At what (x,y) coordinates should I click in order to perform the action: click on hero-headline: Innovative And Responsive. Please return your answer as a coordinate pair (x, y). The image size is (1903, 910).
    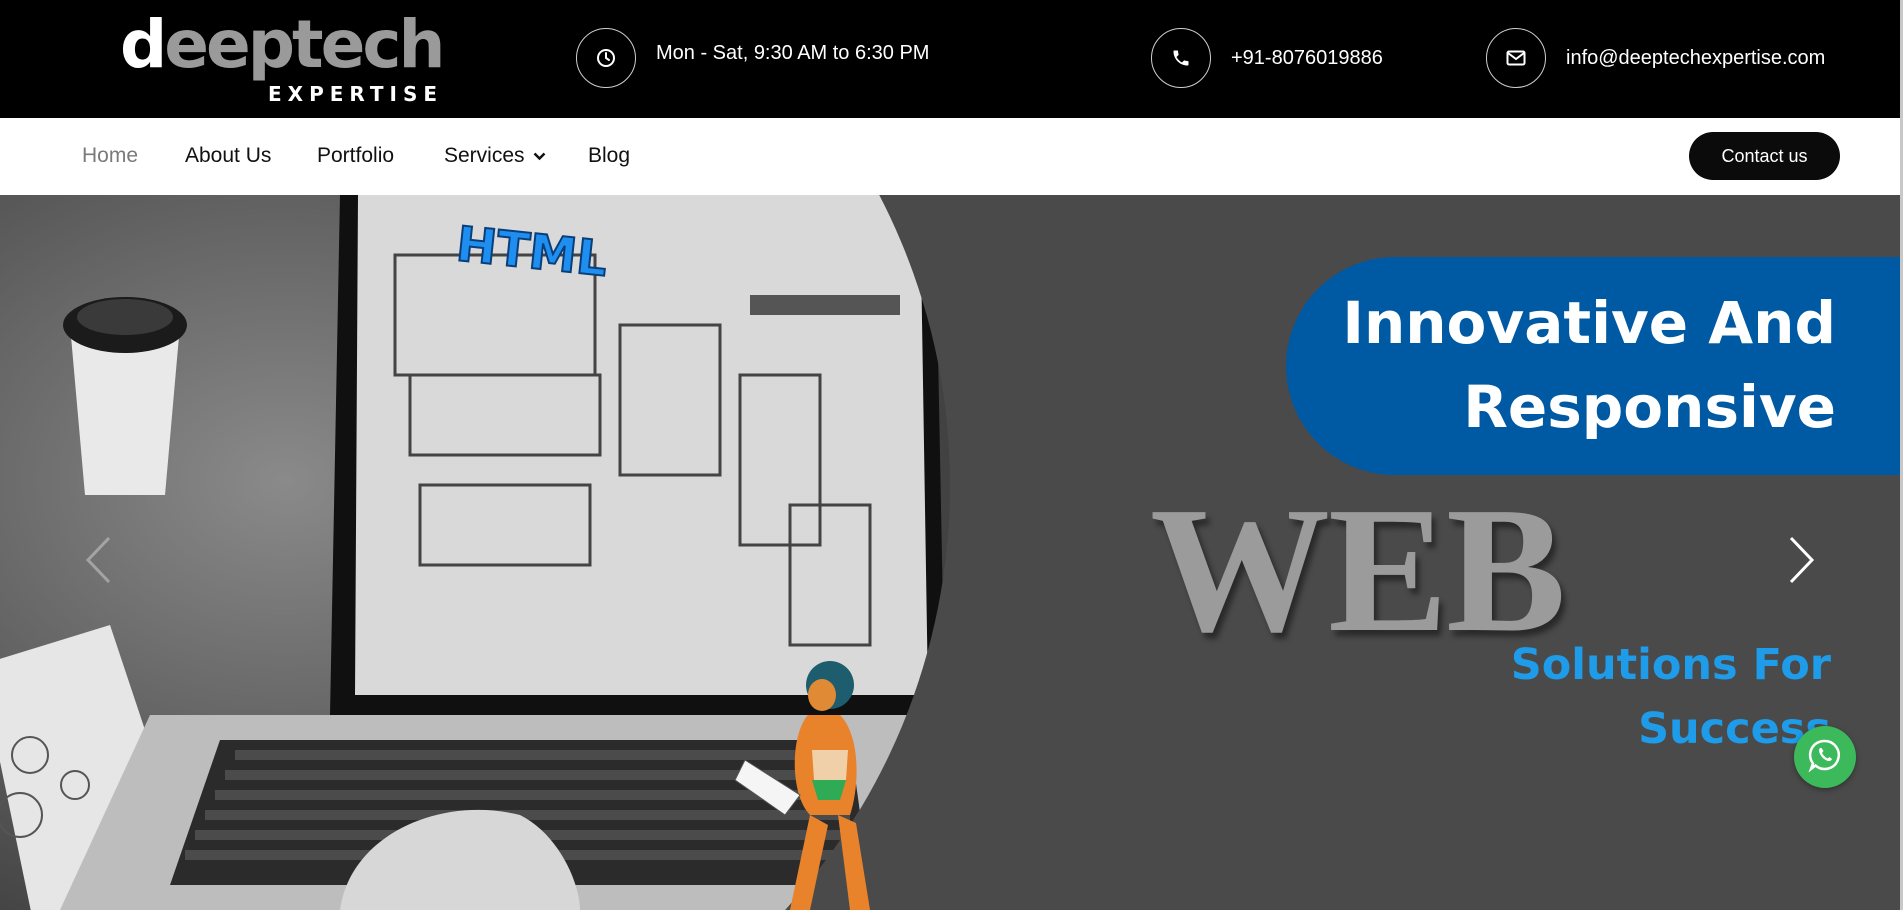
    Looking at the image, I should click on (1589, 365).